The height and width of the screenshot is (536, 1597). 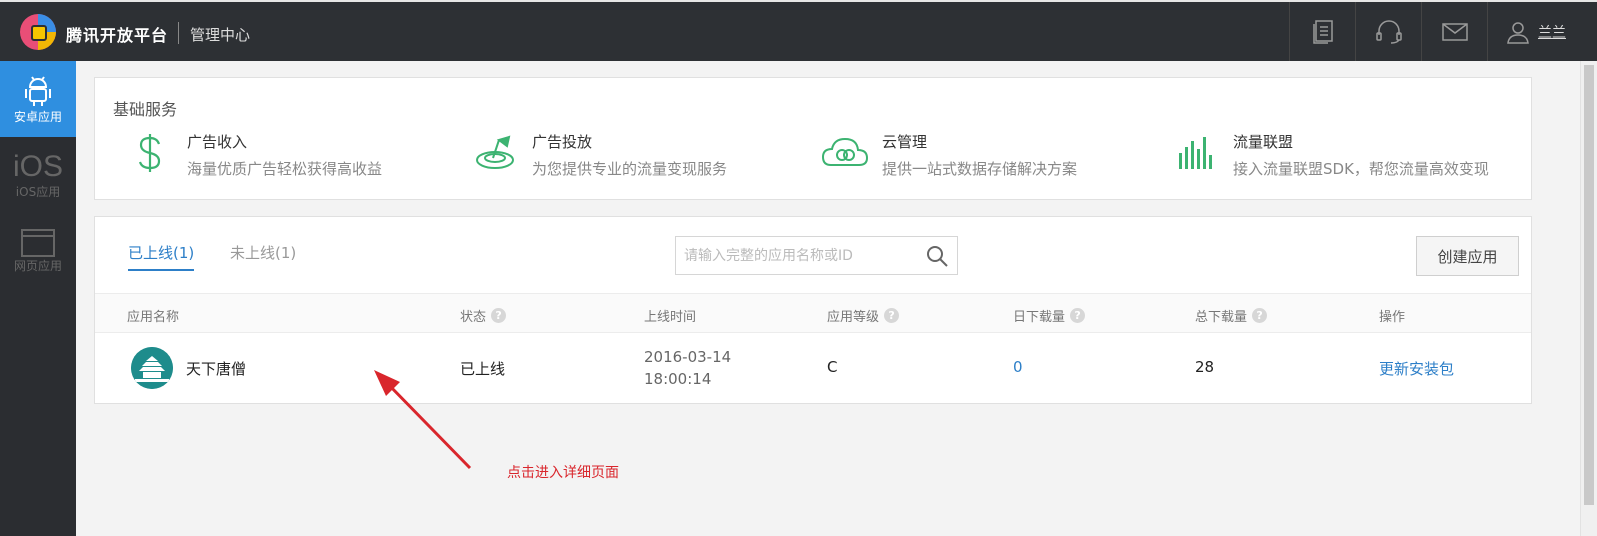 What do you see at coordinates (152, 368) in the screenshot?
I see `app-logo-icon` at bounding box center [152, 368].